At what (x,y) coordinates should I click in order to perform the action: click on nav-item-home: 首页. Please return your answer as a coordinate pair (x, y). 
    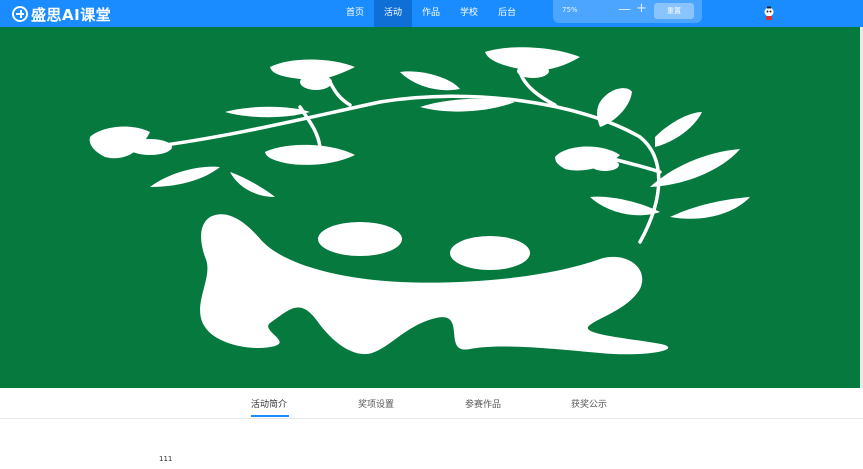
    Looking at the image, I should click on (355, 13).